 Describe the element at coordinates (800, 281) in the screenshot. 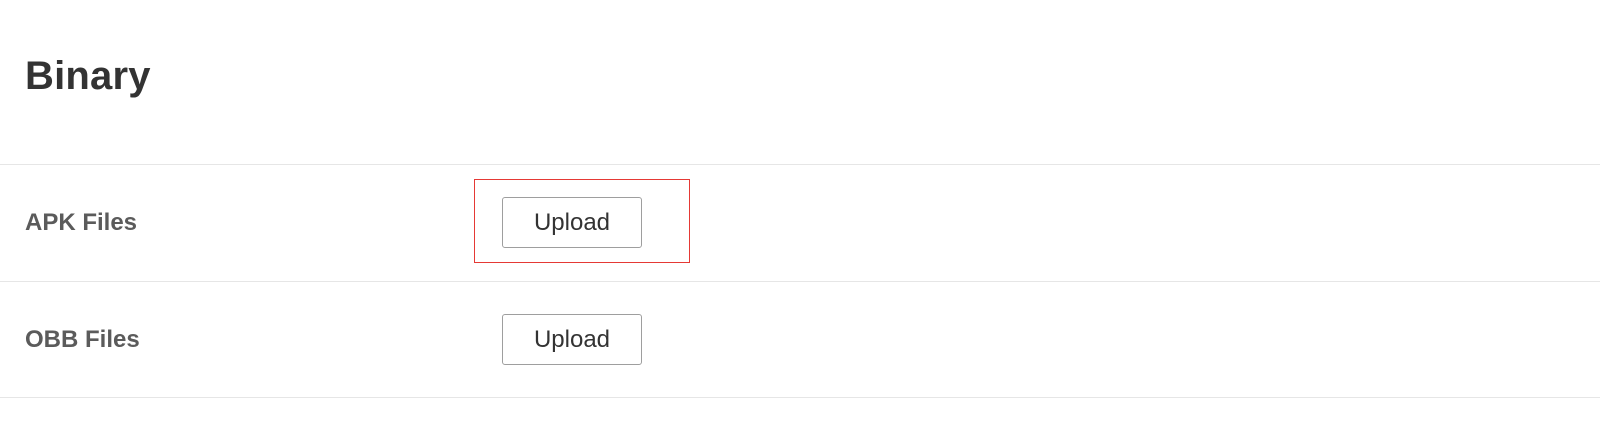

I see `divider-middle` at that location.